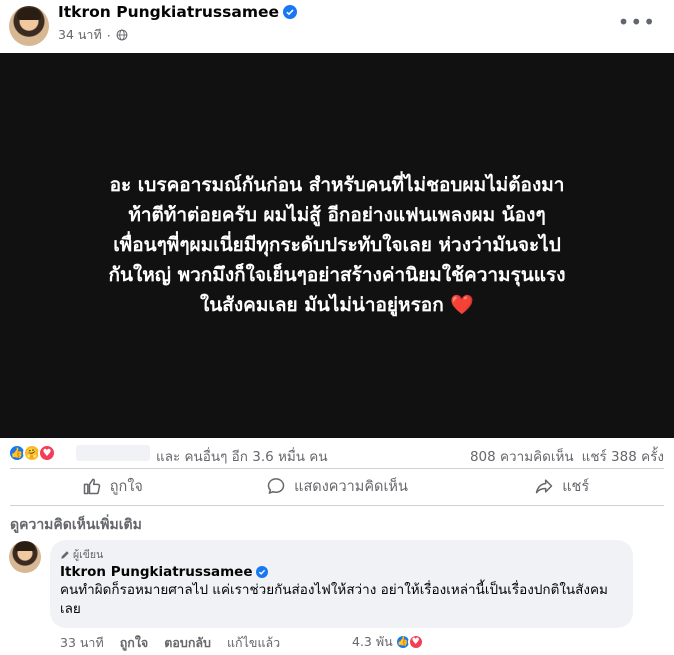 Image resolution: width=674 pixels, height=655 pixels. I want to click on comment-time: 33 นาที, so click(82, 643).